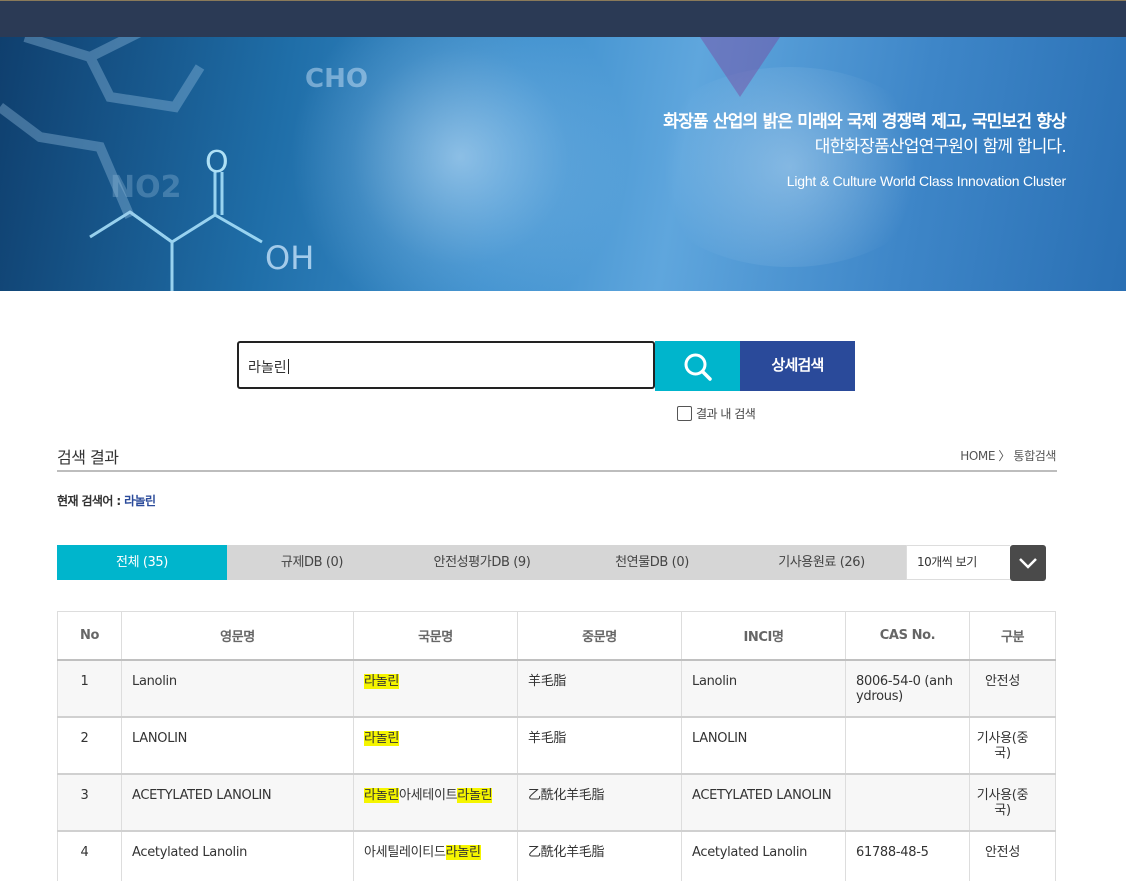 This screenshot has height=881, width=1126. Describe the element at coordinates (1008, 456) in the screenshot. I see `breadcrumb: HOME 〉 통합검색` at that location.